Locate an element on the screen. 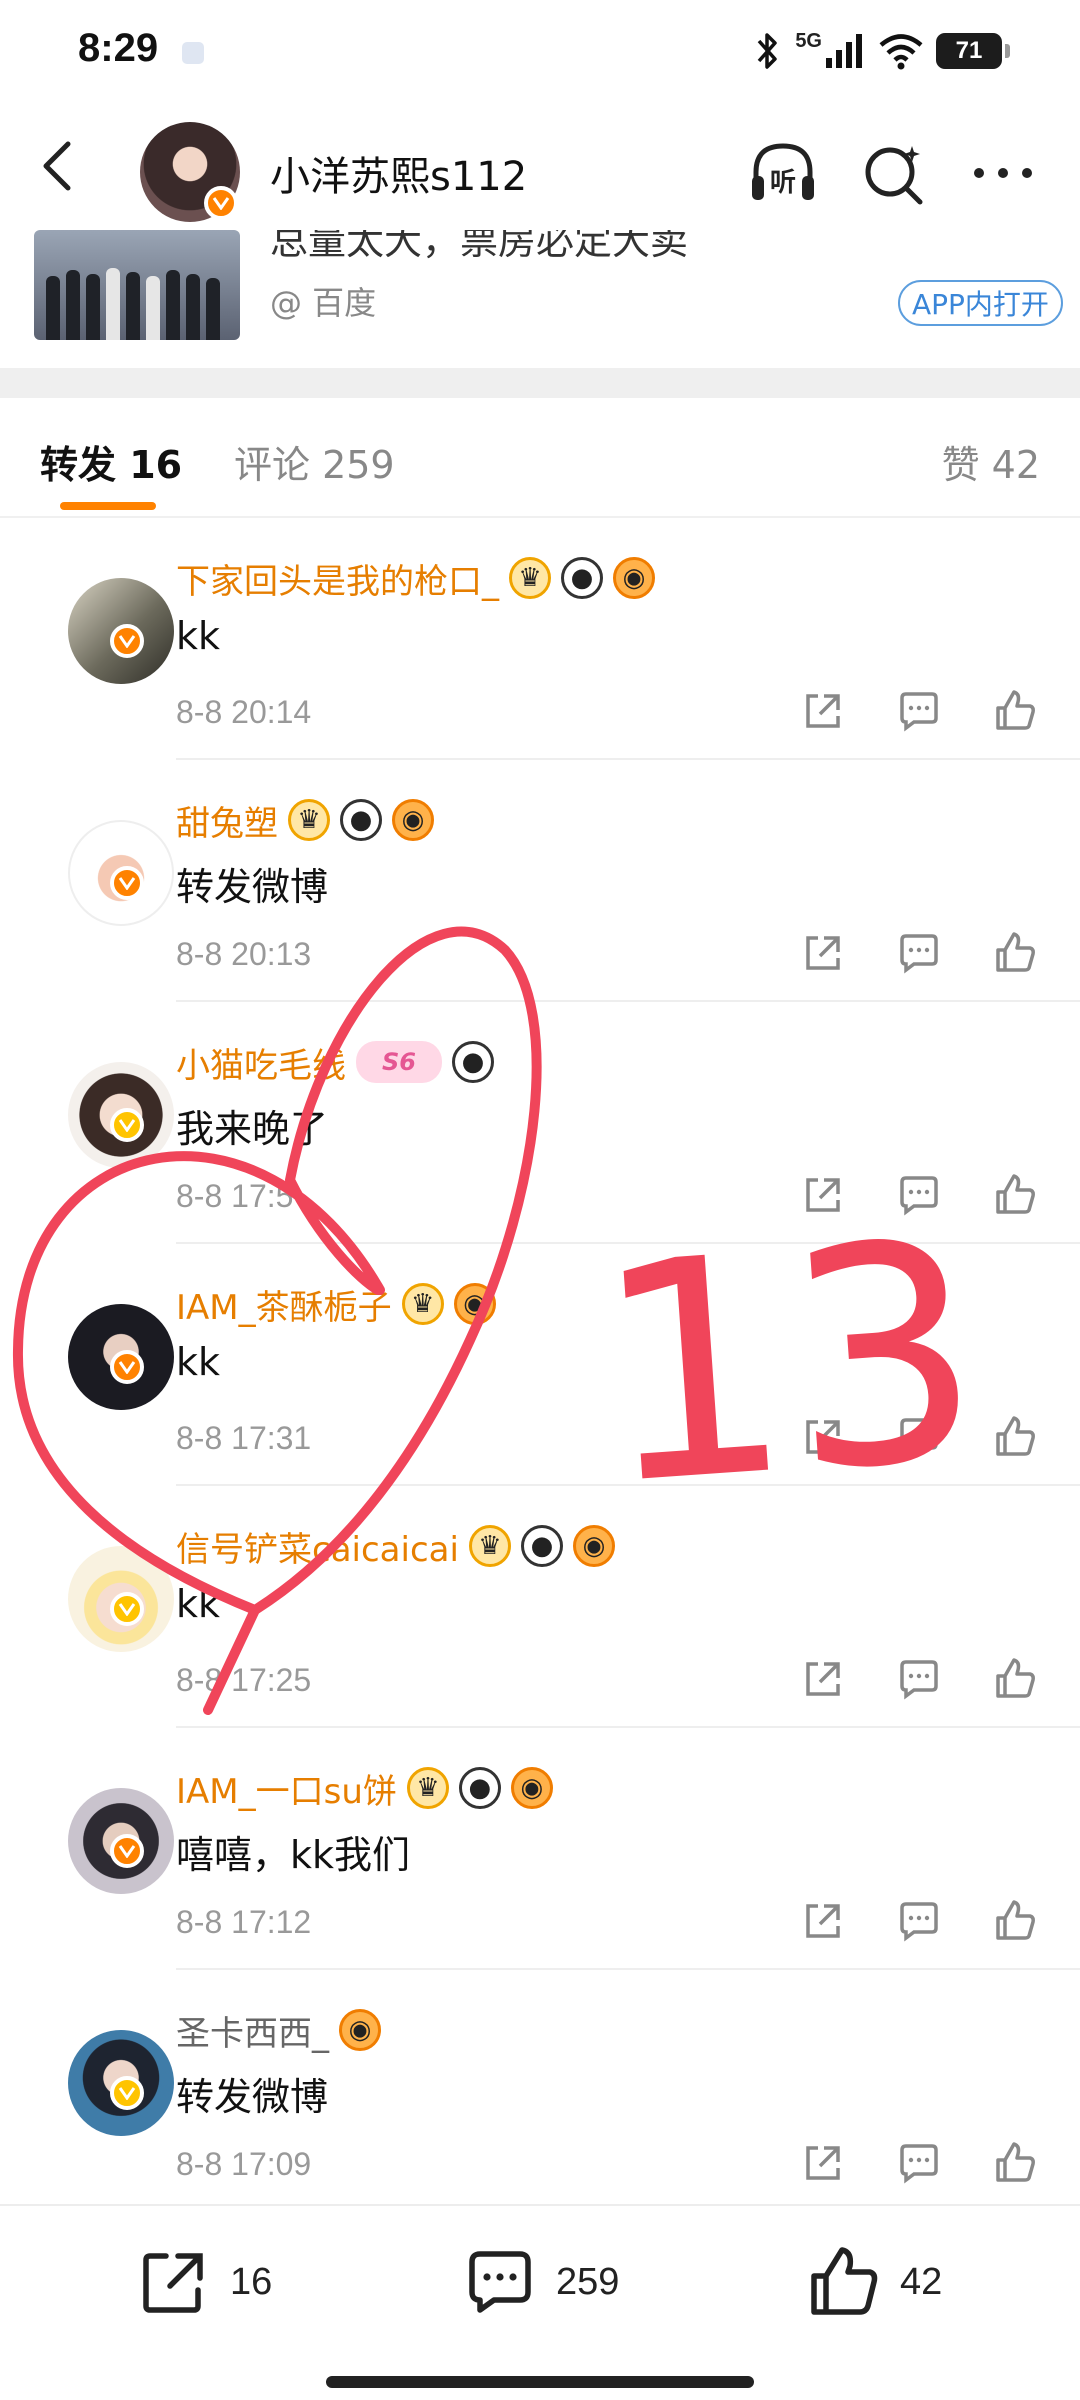  battery-level: 71 is located at coordinates (969, 50).